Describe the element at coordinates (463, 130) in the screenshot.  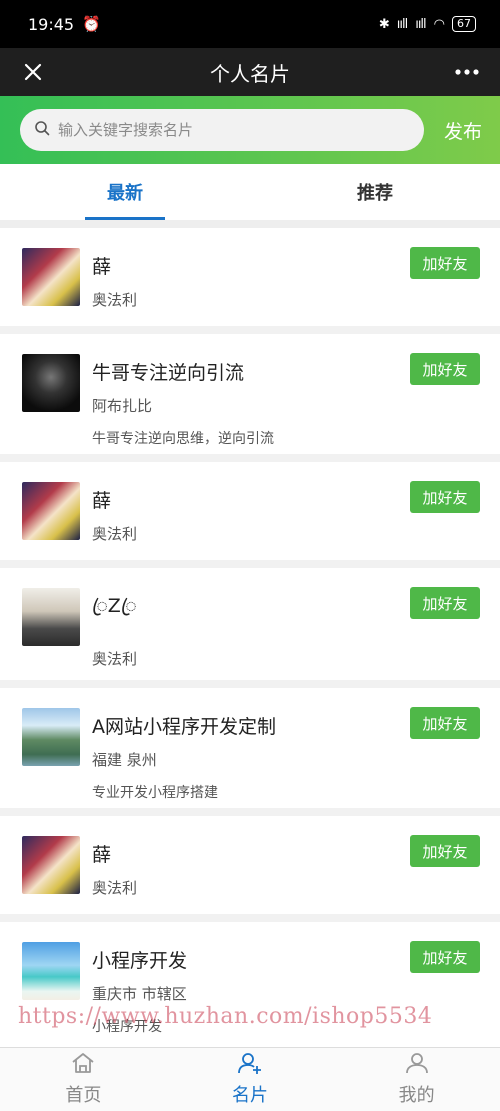
I see `publish-button: 发布` at that location.